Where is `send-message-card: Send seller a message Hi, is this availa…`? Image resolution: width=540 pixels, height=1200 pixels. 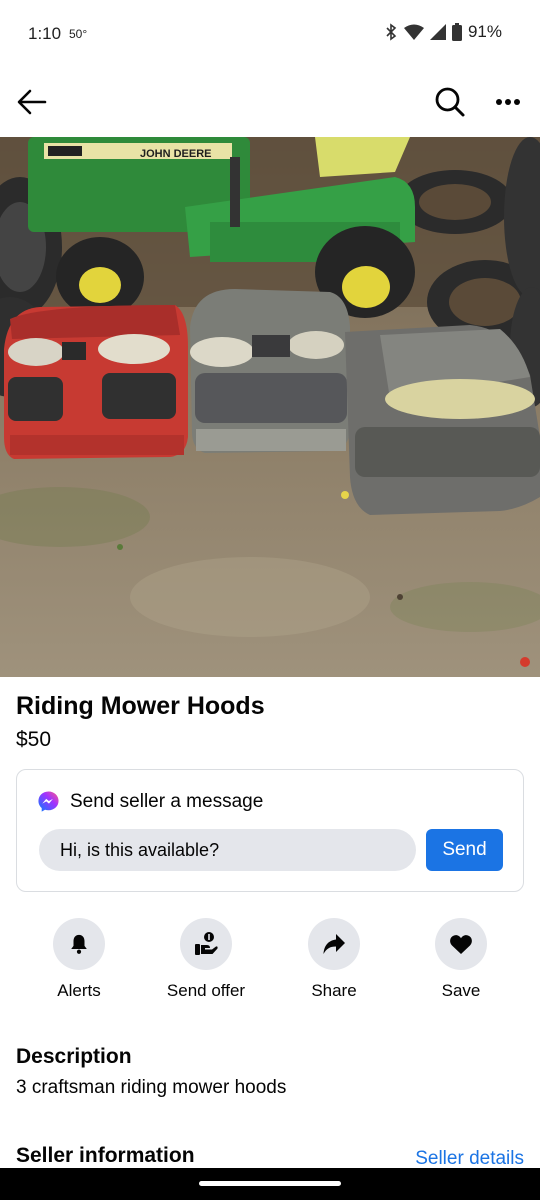
send-message-card: Send seller a message Hi, is this availa… is located at coordinates (270, 830).